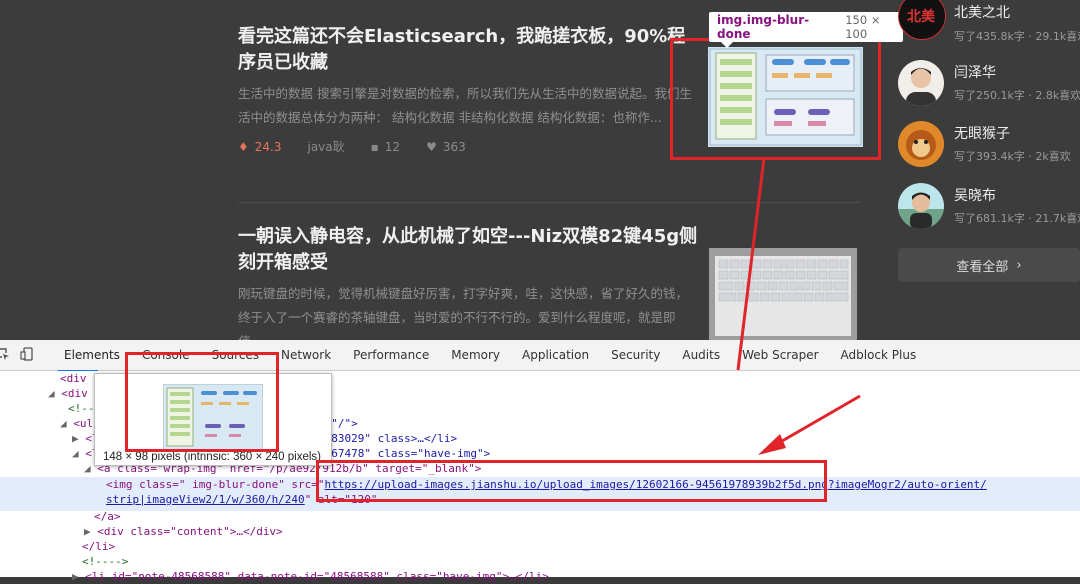  What do you see at coordinates (938, 527) in the screenshot?
I see `wechat-icon` at bounding box center [938, 527].